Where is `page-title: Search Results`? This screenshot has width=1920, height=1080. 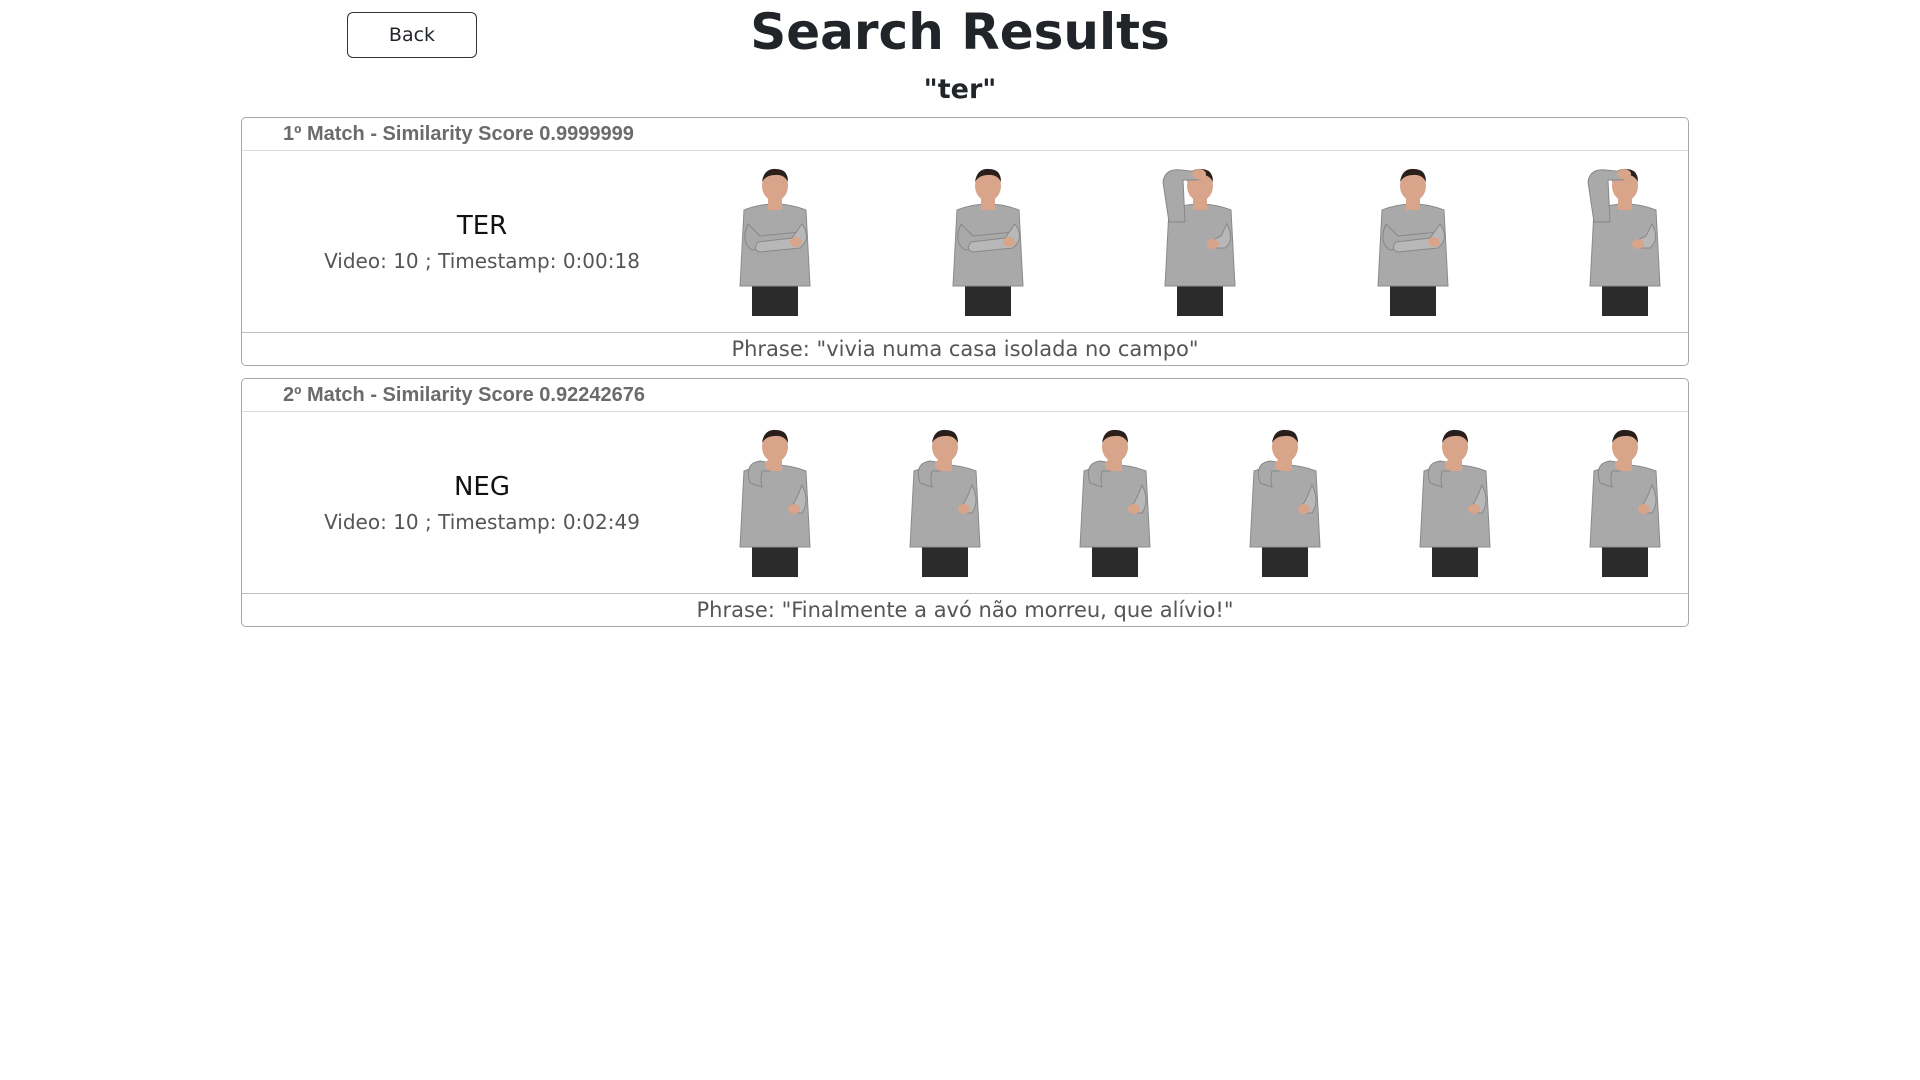
page-title: Search Results is located at coordinates (960, 32).